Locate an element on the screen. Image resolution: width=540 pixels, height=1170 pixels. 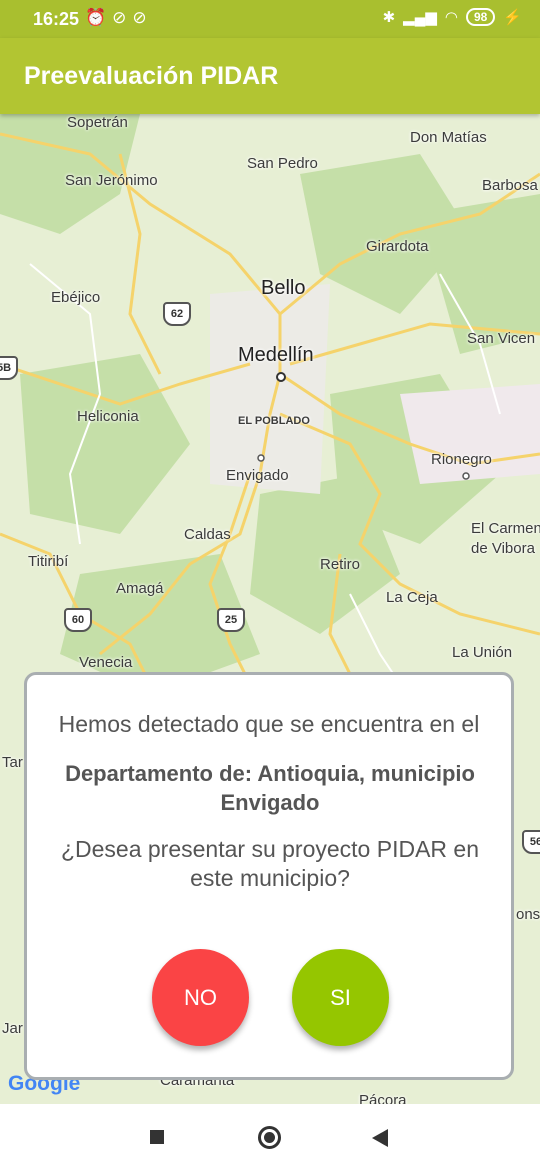
map-label-retiro: Retiro is located at coordinates (340, 564).